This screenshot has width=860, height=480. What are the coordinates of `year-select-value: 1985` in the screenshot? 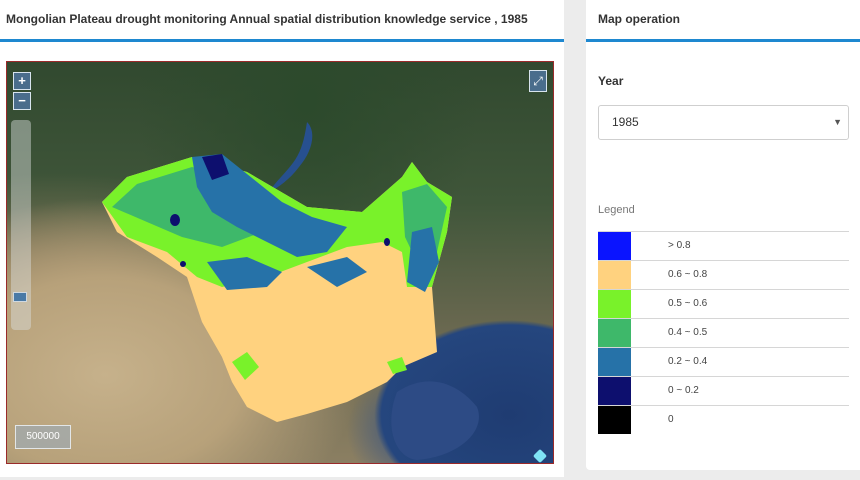 It's located at (625, 122).